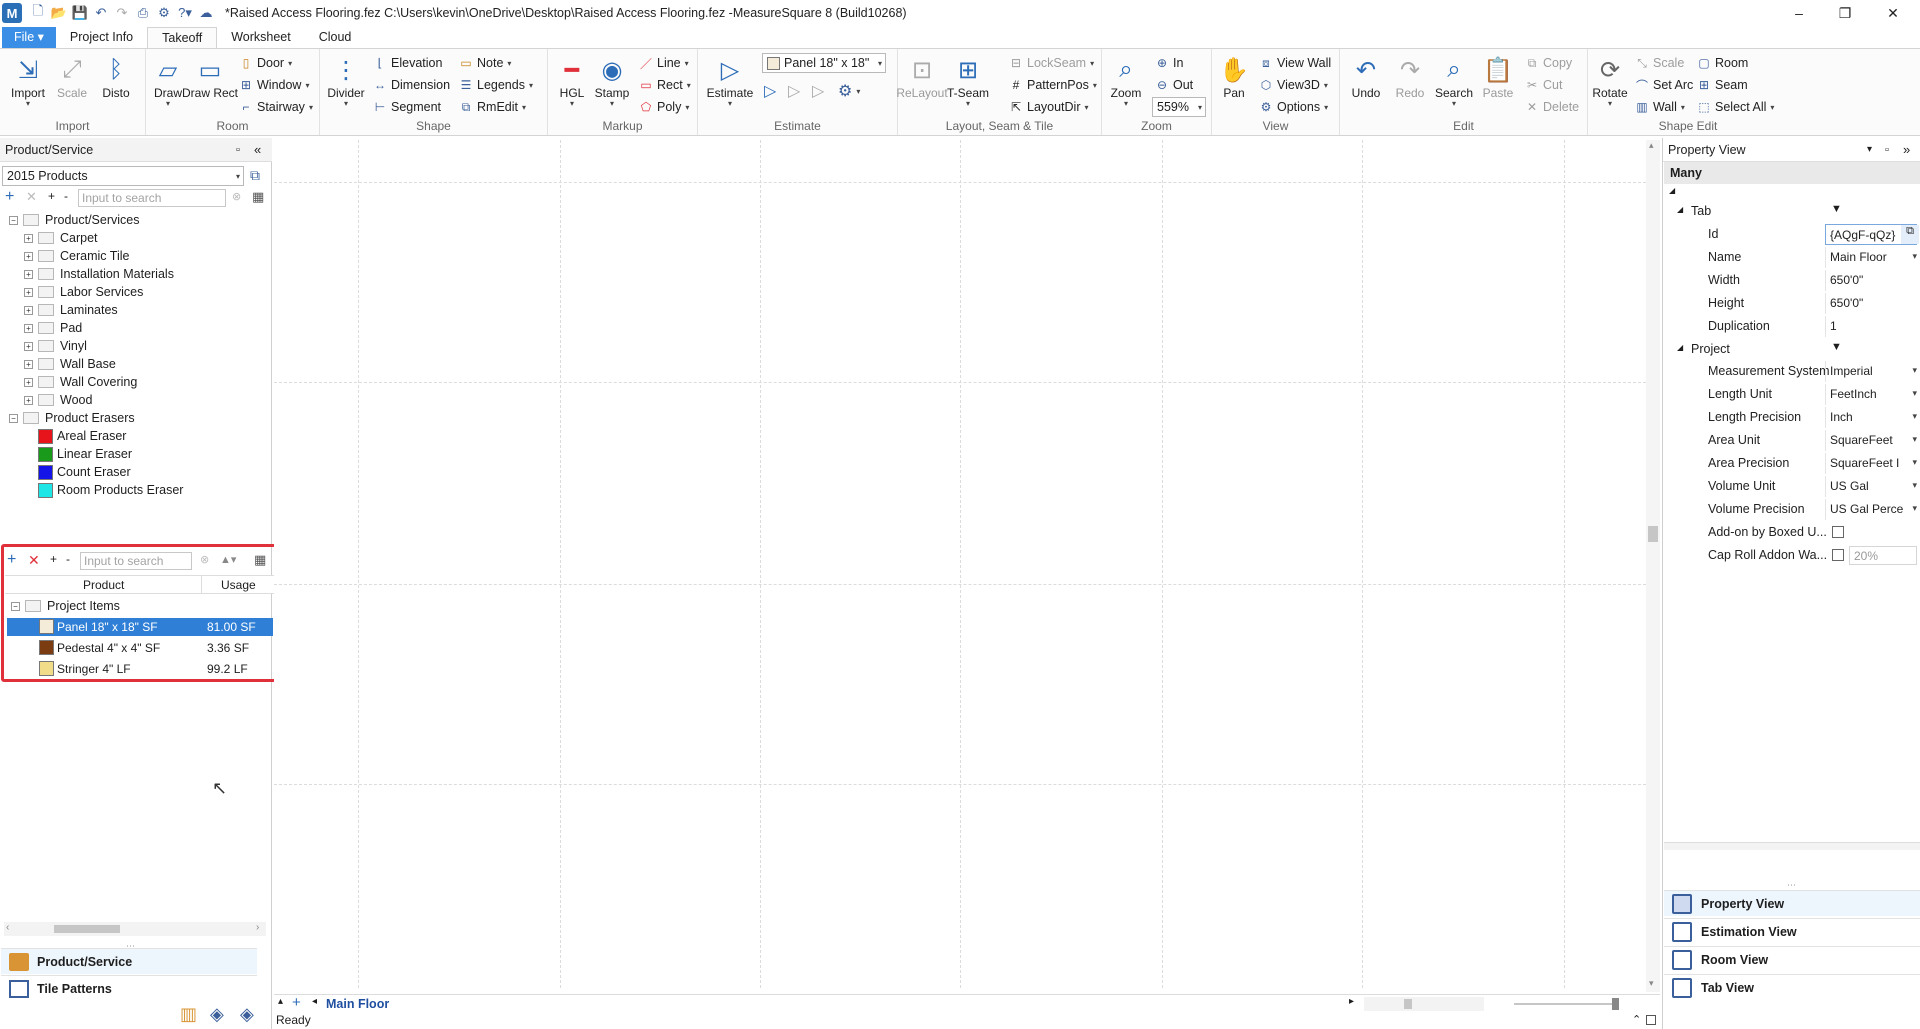 This screenshot has width=1920, height=1029. I want to click on items-grid-view-icon: ▦, so click(260, 560).